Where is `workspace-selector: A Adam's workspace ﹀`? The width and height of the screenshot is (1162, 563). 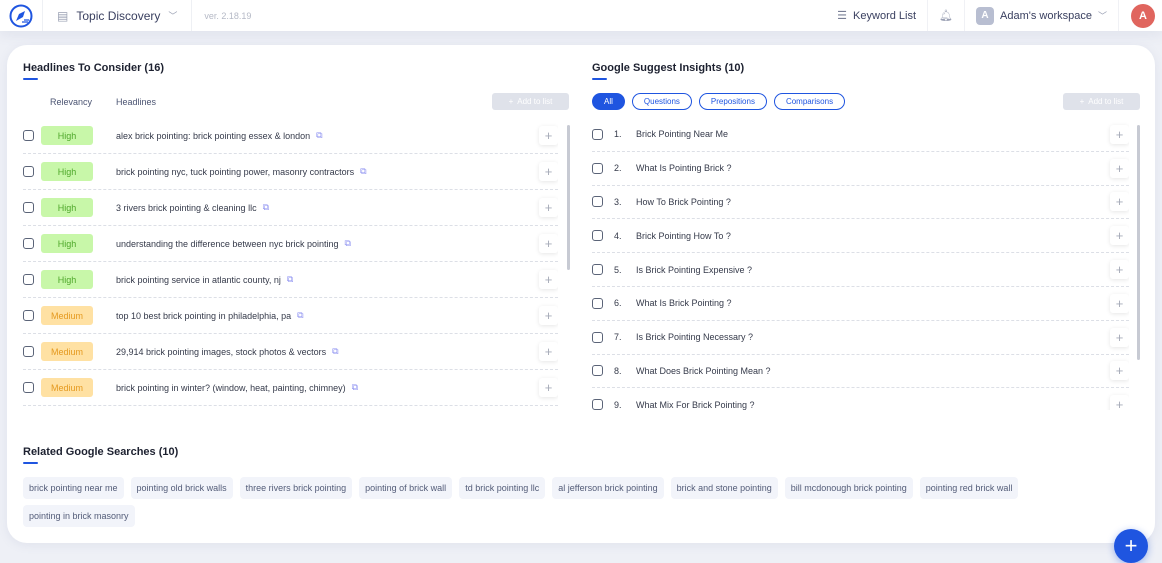 workspace-selector: A Adam's workspace ﹀ is located at coordinates (1042, 15).